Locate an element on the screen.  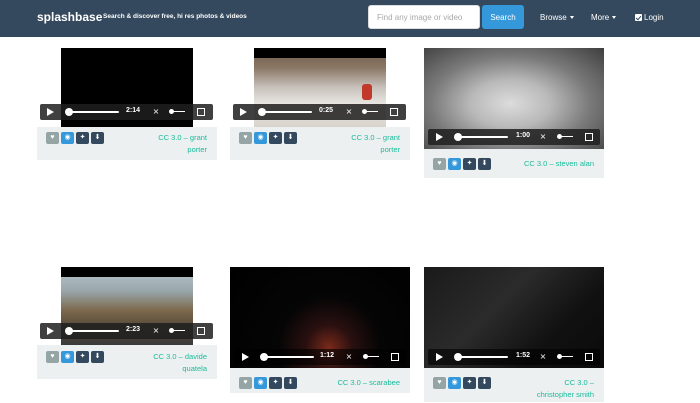
video-controls: 1:12 ⨯ is located at coordinates (320, 357).